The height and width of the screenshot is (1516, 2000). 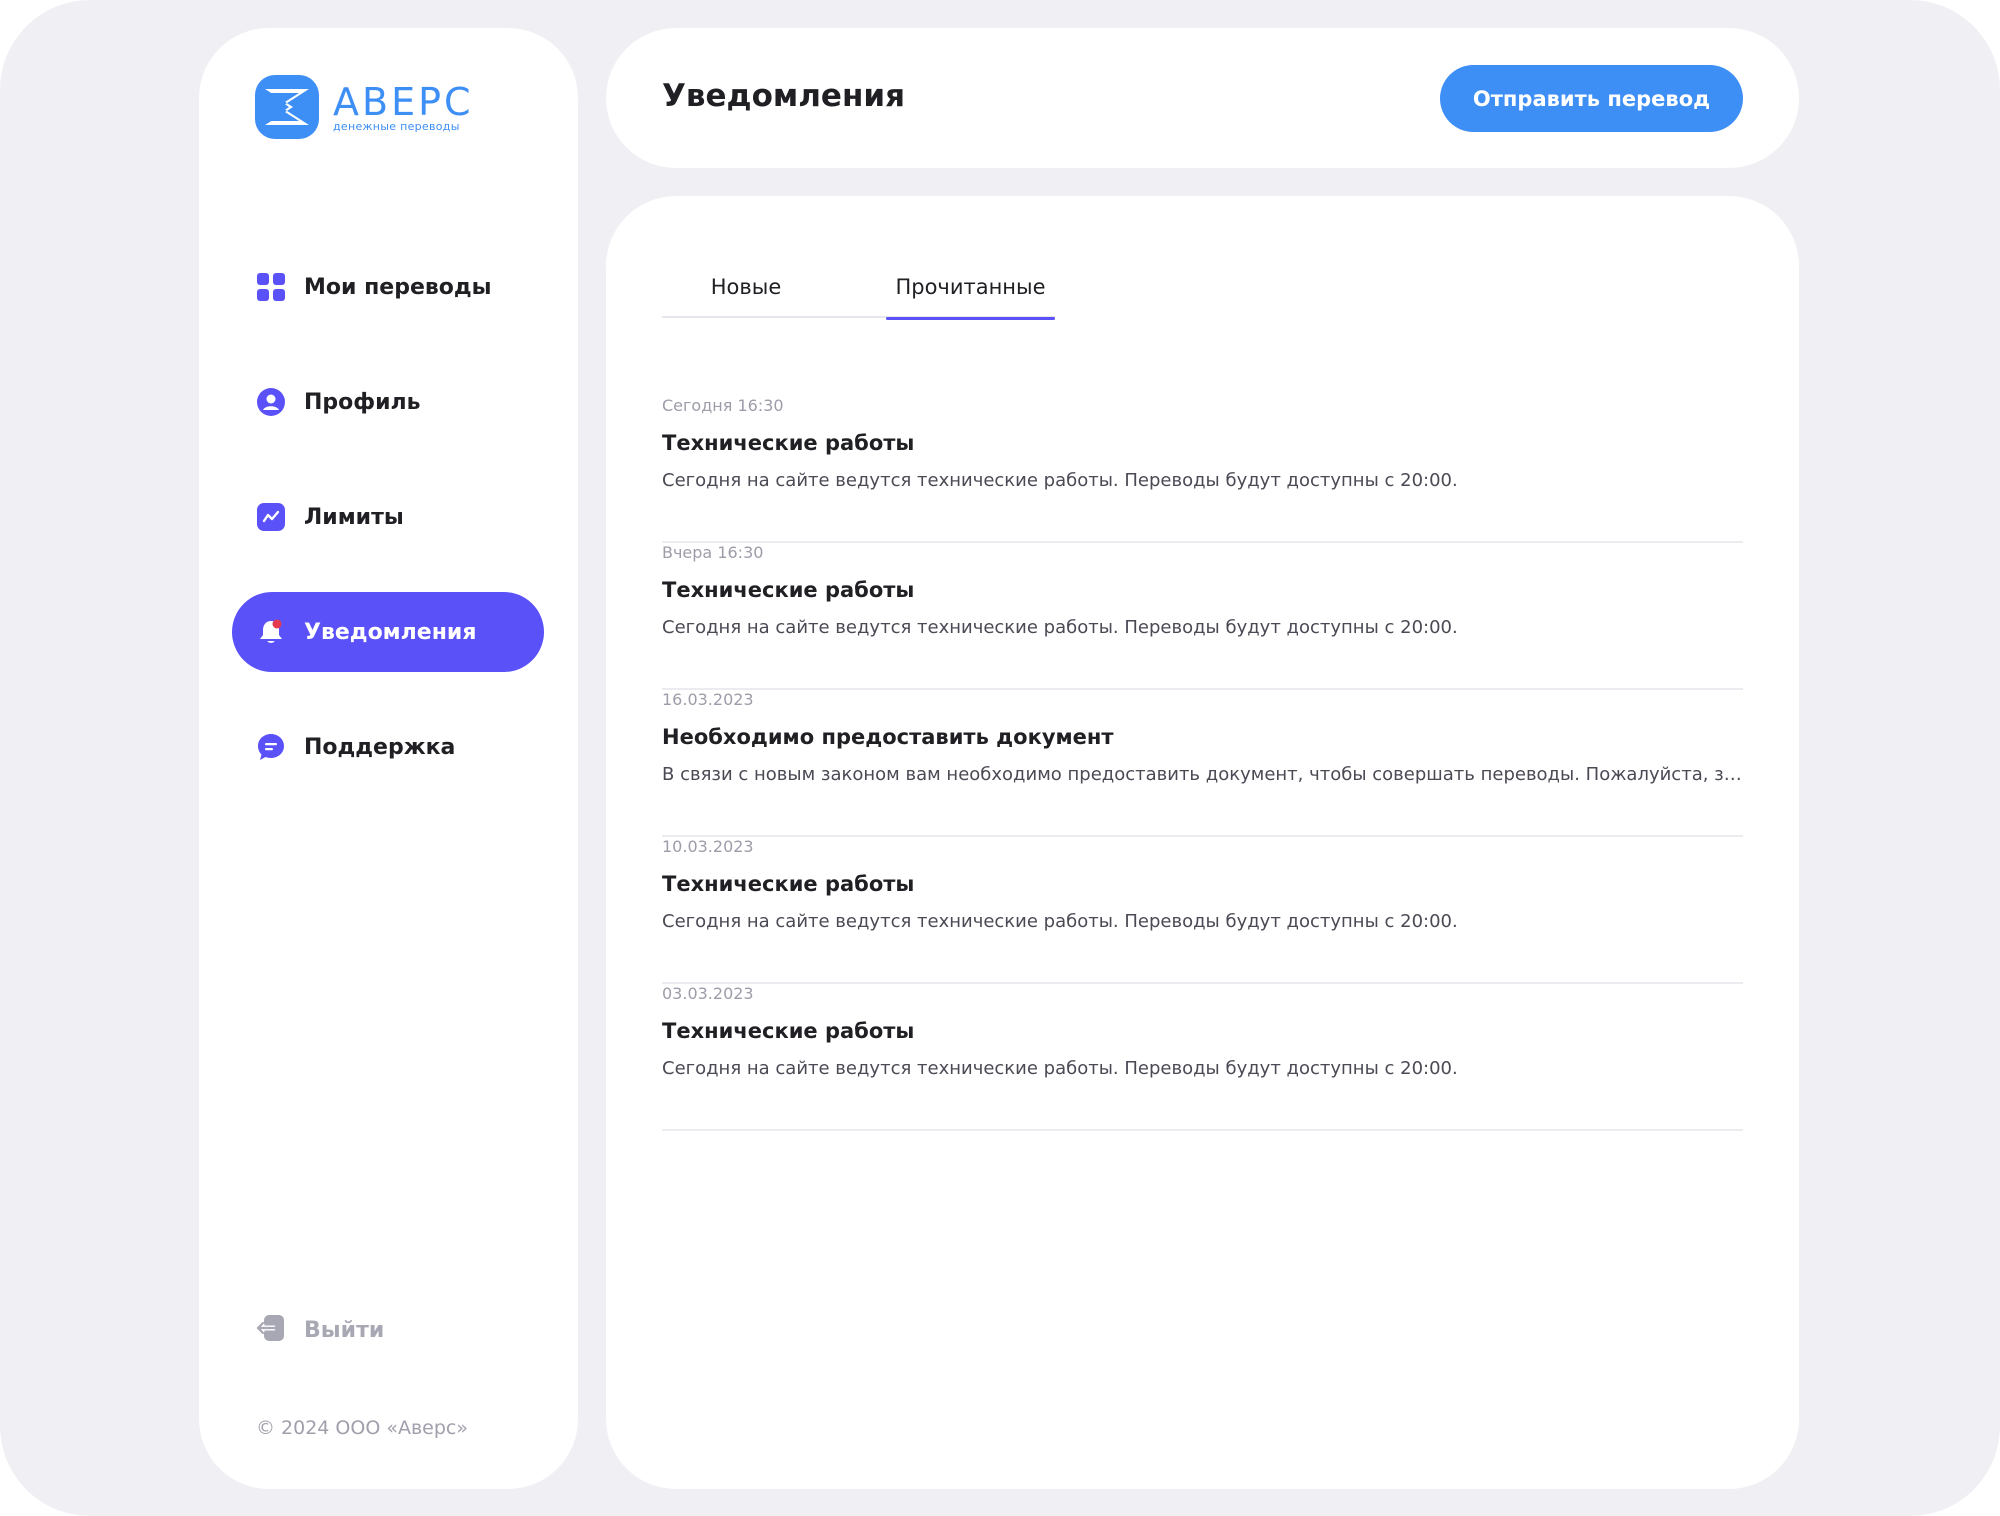 What do you see at coordinates (270, 1330) in the screenshot?
I see `logout-icon` at bounding box center [270, 1330].